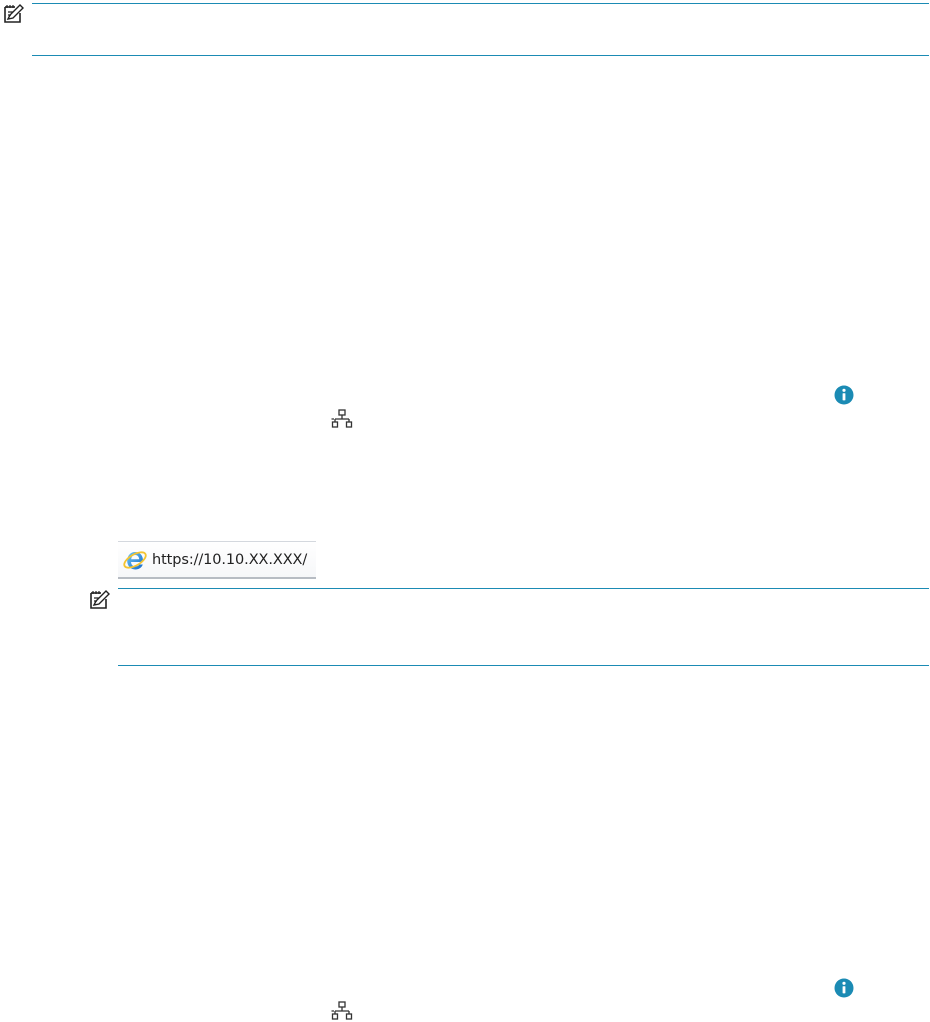 The image size is (930, 1022). What do you see at coordinates (230, 559) in the screenshot?
I see `address-url-text: https://10.10.XX.XXX/` at bounding box center [230, 559].